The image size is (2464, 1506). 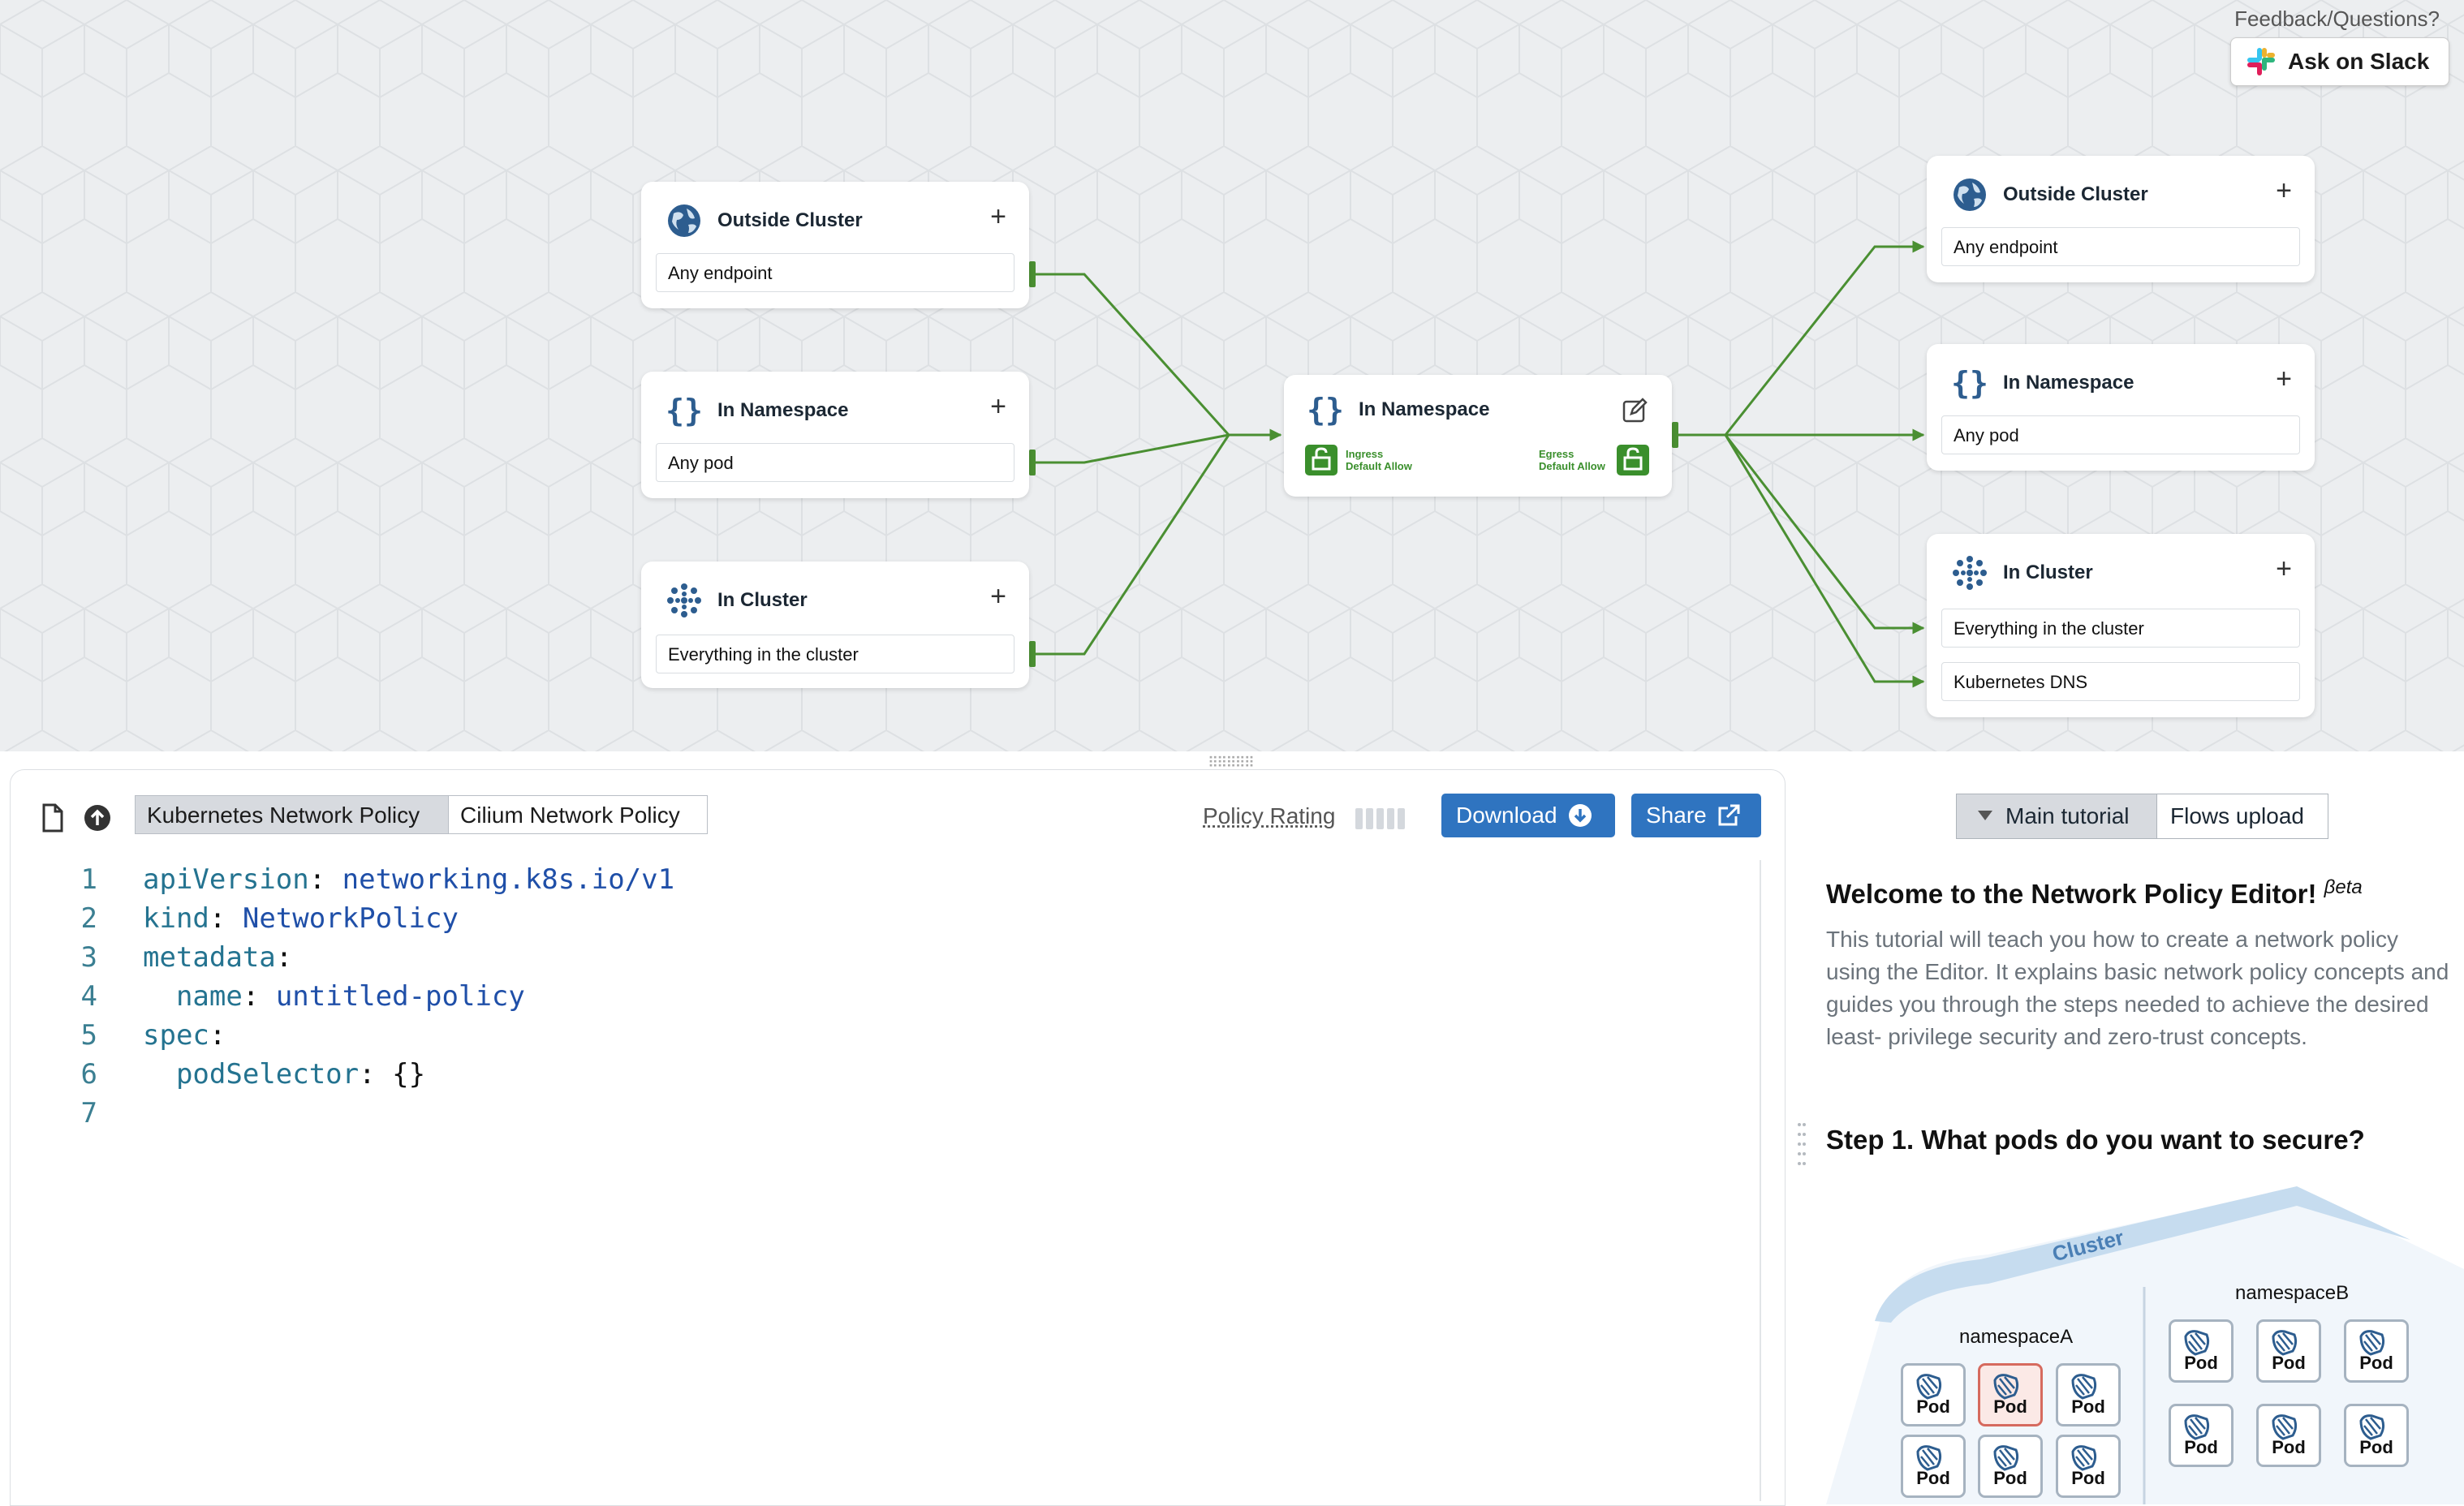 I want to click on code-line: 3 metadata:, so click(x=353, y=957).